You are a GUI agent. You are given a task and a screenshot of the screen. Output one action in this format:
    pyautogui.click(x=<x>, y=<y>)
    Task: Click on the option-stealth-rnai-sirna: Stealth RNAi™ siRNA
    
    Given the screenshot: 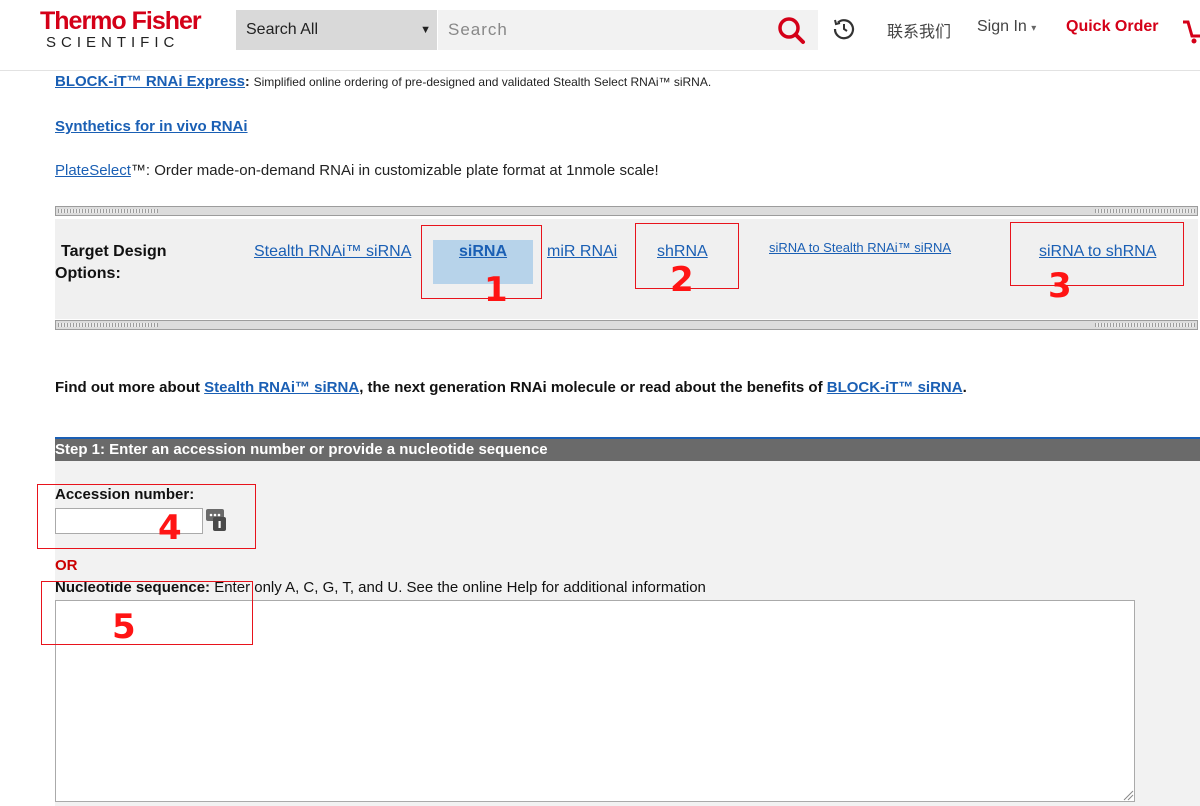 What is the action you would take?
    pyautogui.click(x=332, y=252)
    